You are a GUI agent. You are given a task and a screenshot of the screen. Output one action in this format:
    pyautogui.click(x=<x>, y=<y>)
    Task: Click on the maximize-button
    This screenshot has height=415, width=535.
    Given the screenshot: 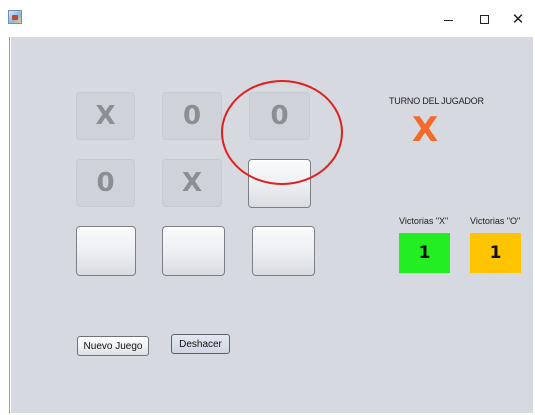 What is the action you would take?
    pyautogui.click(x=484, y=19)
    